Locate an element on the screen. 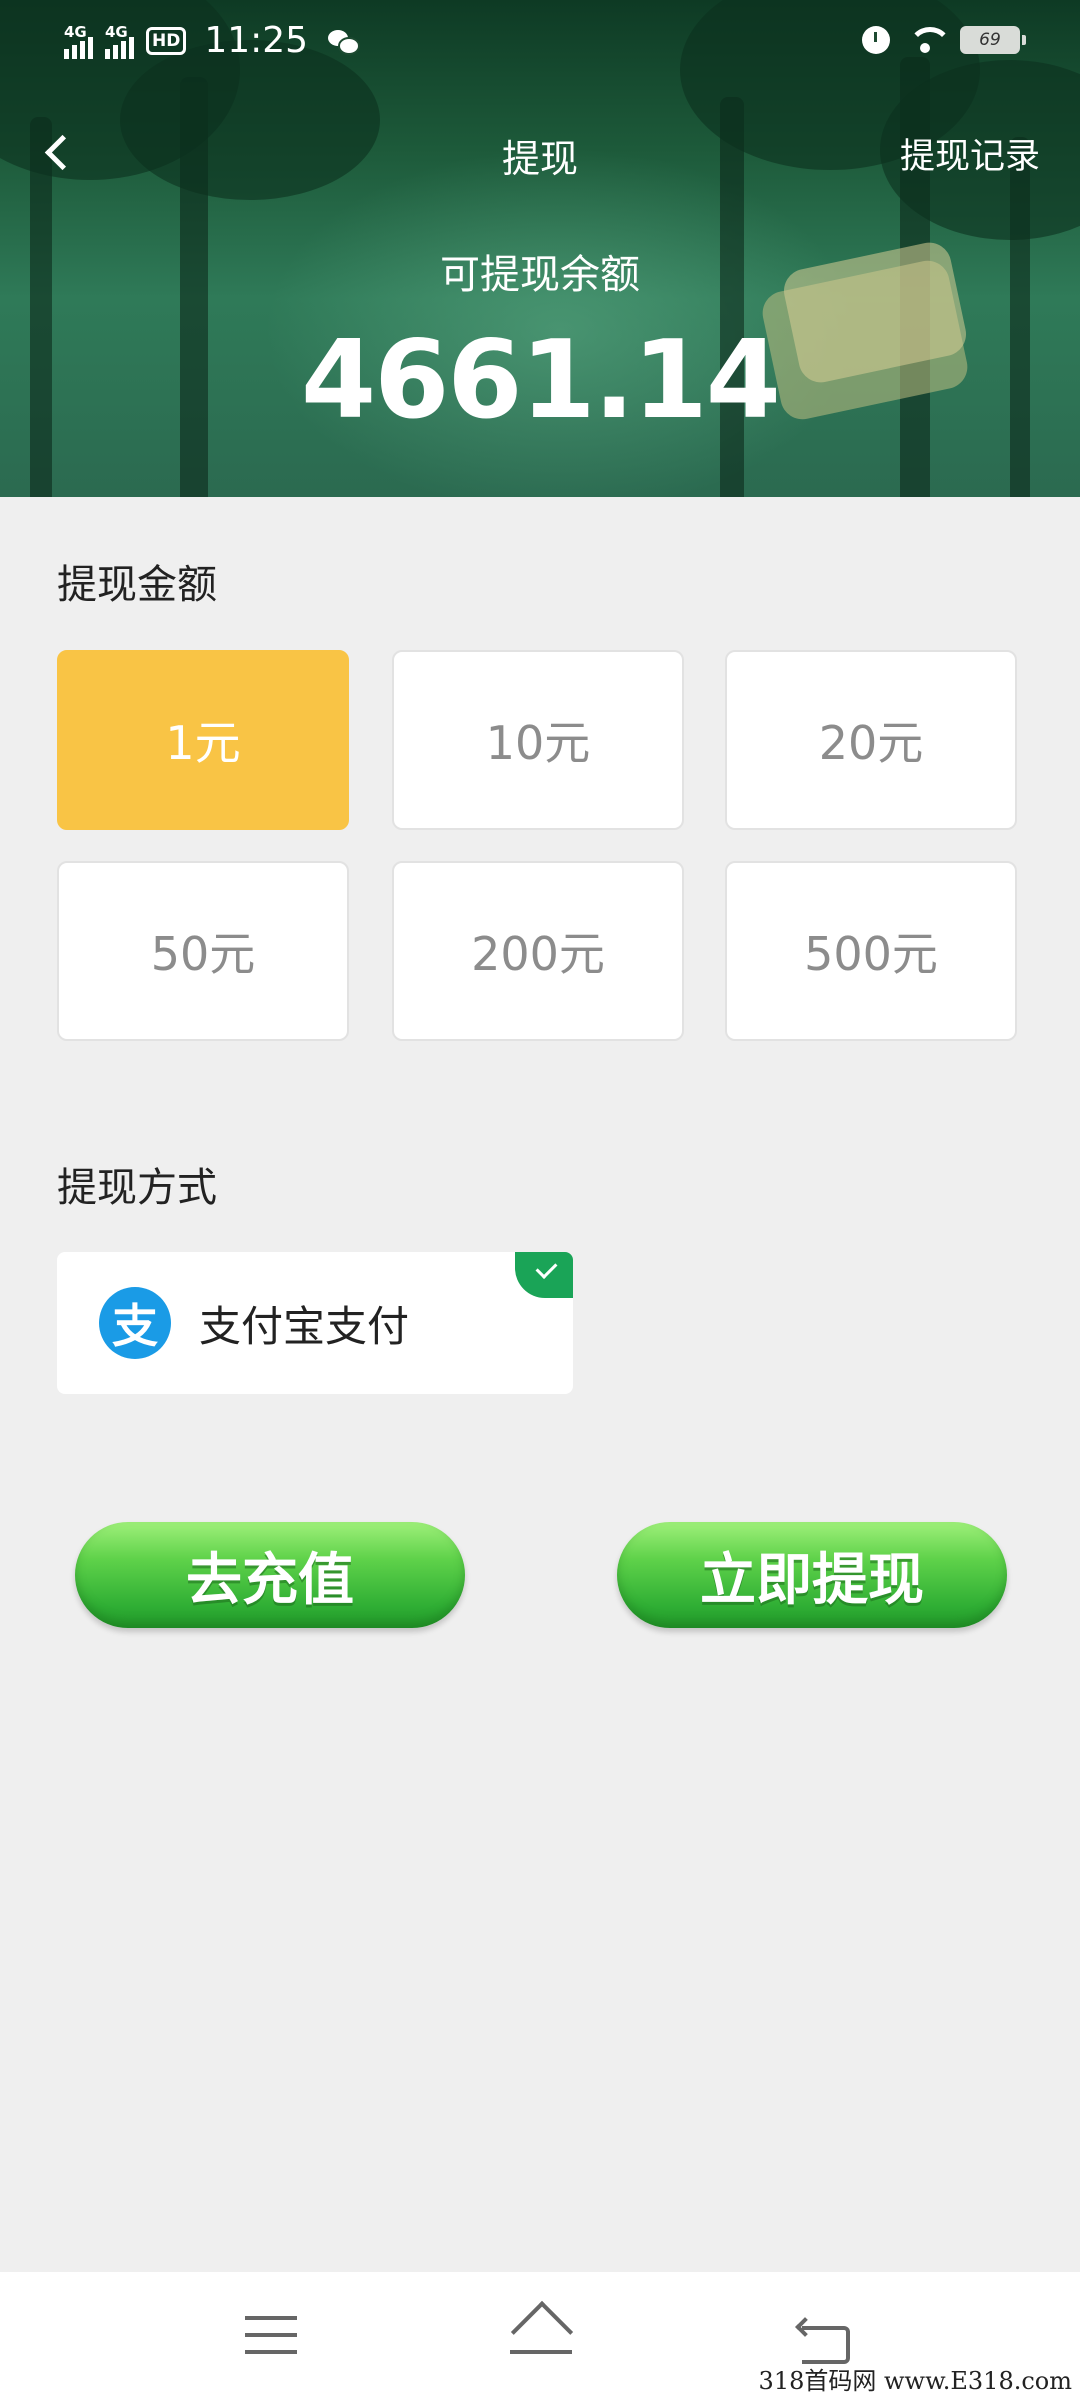 This screenshot has height=2400, width=1080. watermark-text: 318首码网 www.E318.com is located at coordinates (915, 2381).